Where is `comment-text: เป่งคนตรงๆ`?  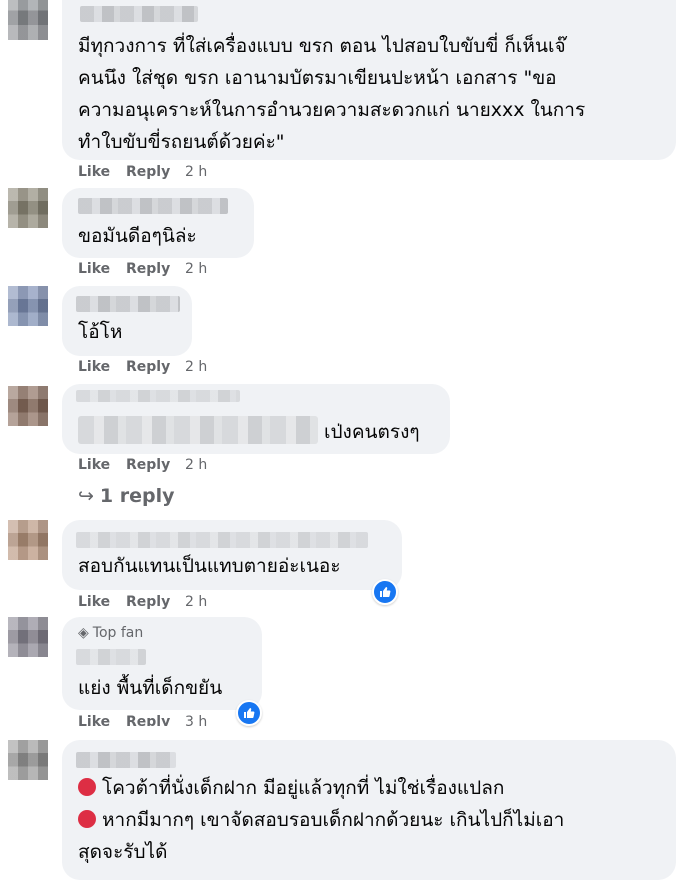
comment-text: เป่งคนตรงๆ is located at coordinates (372, 432).